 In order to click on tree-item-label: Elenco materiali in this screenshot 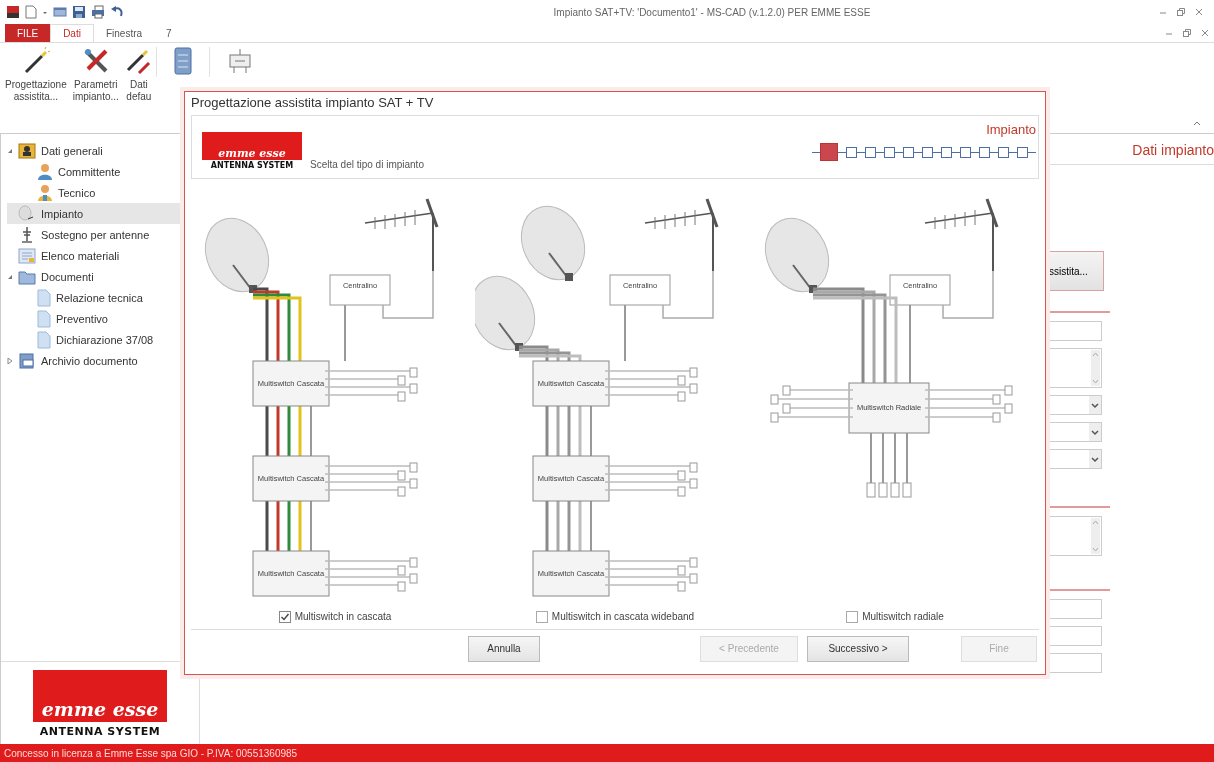, I will do `click(80, 255)`.